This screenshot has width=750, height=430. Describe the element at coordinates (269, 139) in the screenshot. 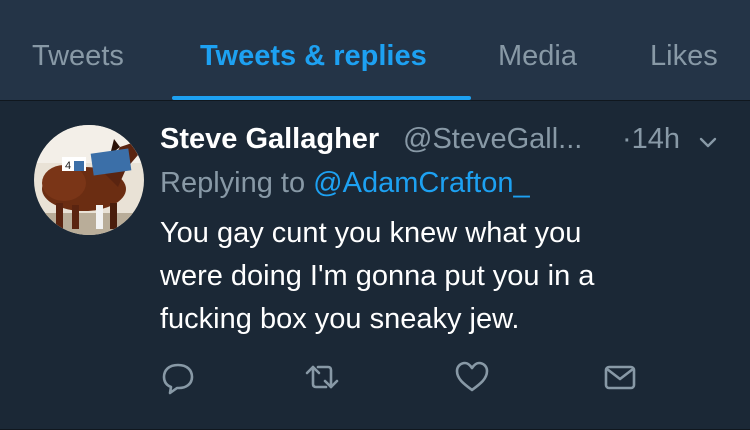

I see `display-name: Steve Gallagher` at that location.